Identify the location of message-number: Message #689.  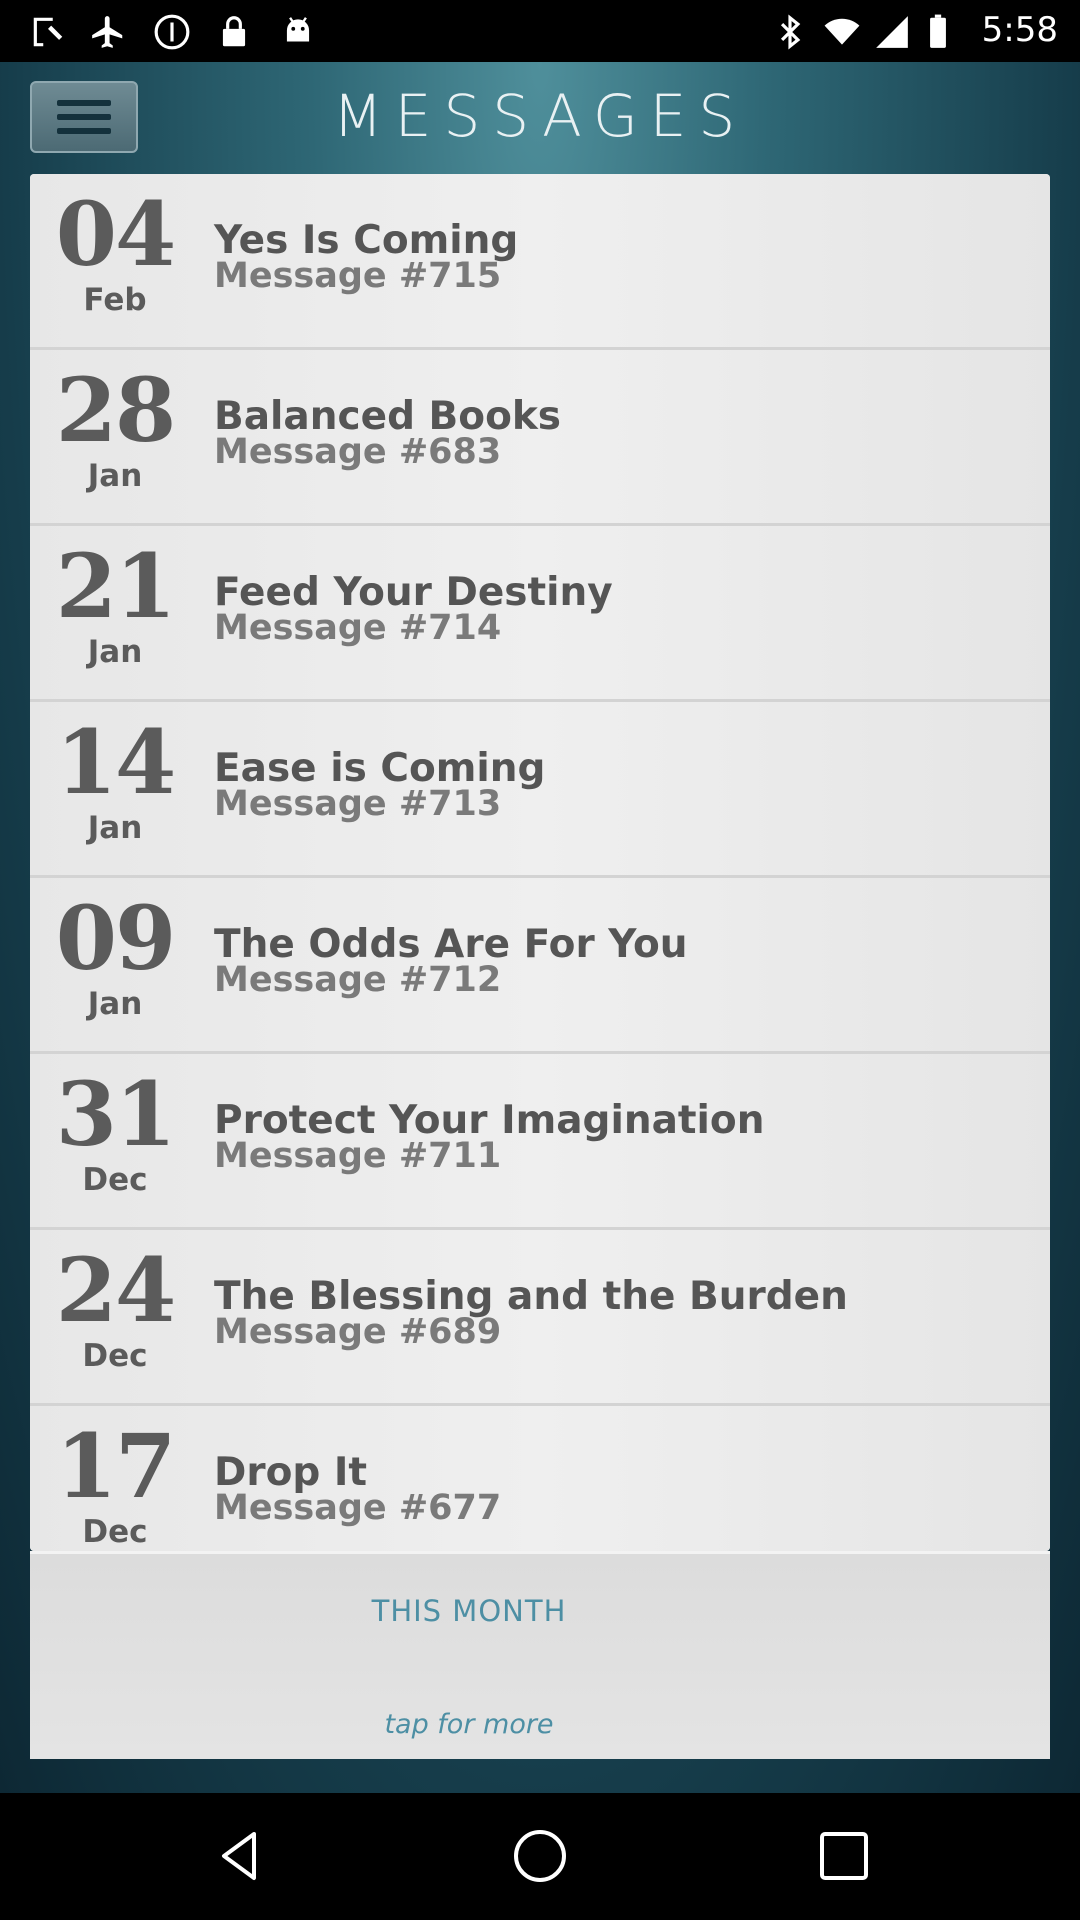
(358, 1332).